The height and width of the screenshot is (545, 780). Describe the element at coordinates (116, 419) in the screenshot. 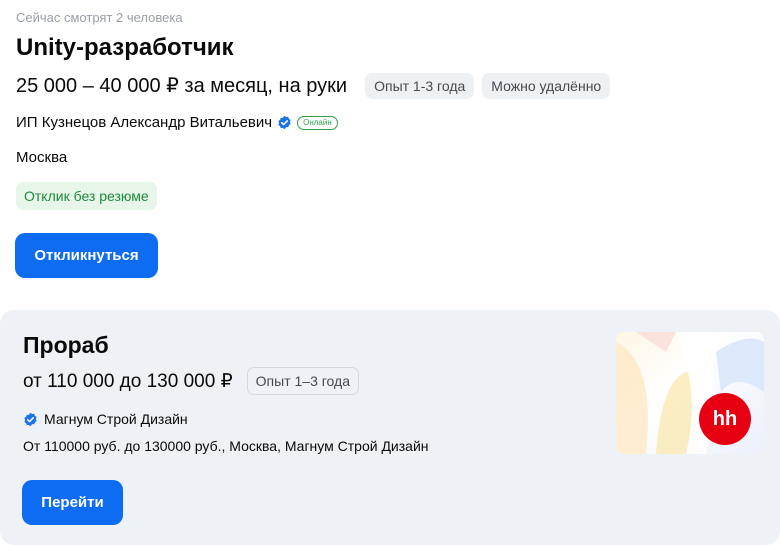

I see `company-name: Магнум Строй Дизайн` at that location.